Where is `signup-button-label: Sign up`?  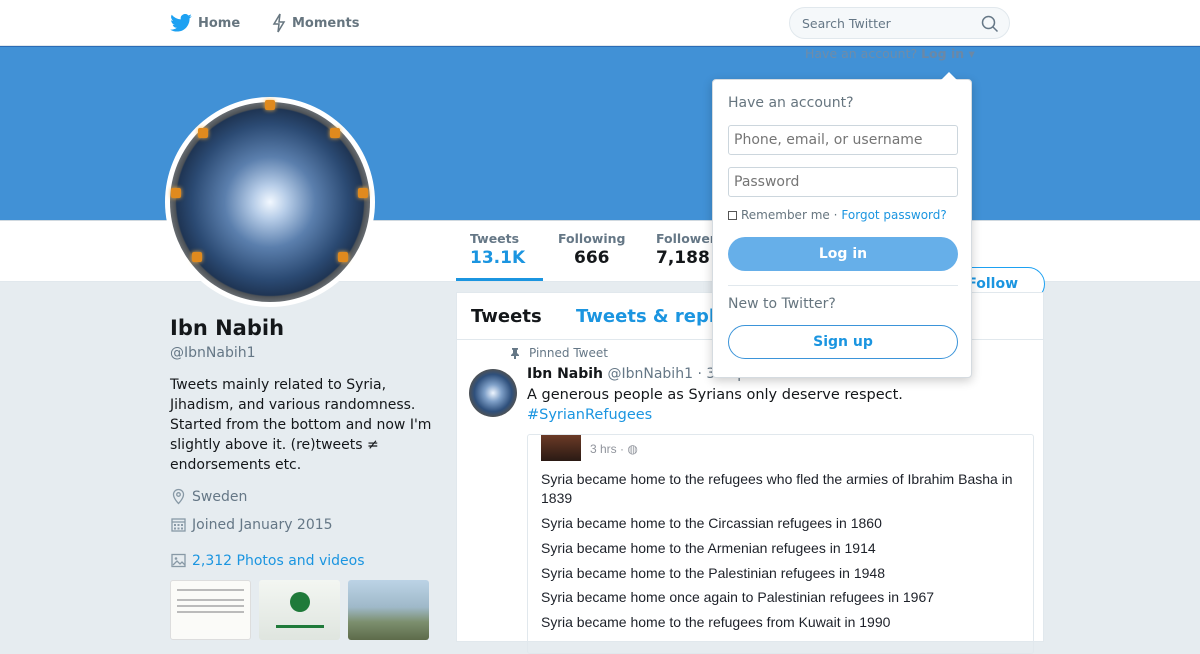
signup-button-label: Sign up is located at coordinates (843, 342).